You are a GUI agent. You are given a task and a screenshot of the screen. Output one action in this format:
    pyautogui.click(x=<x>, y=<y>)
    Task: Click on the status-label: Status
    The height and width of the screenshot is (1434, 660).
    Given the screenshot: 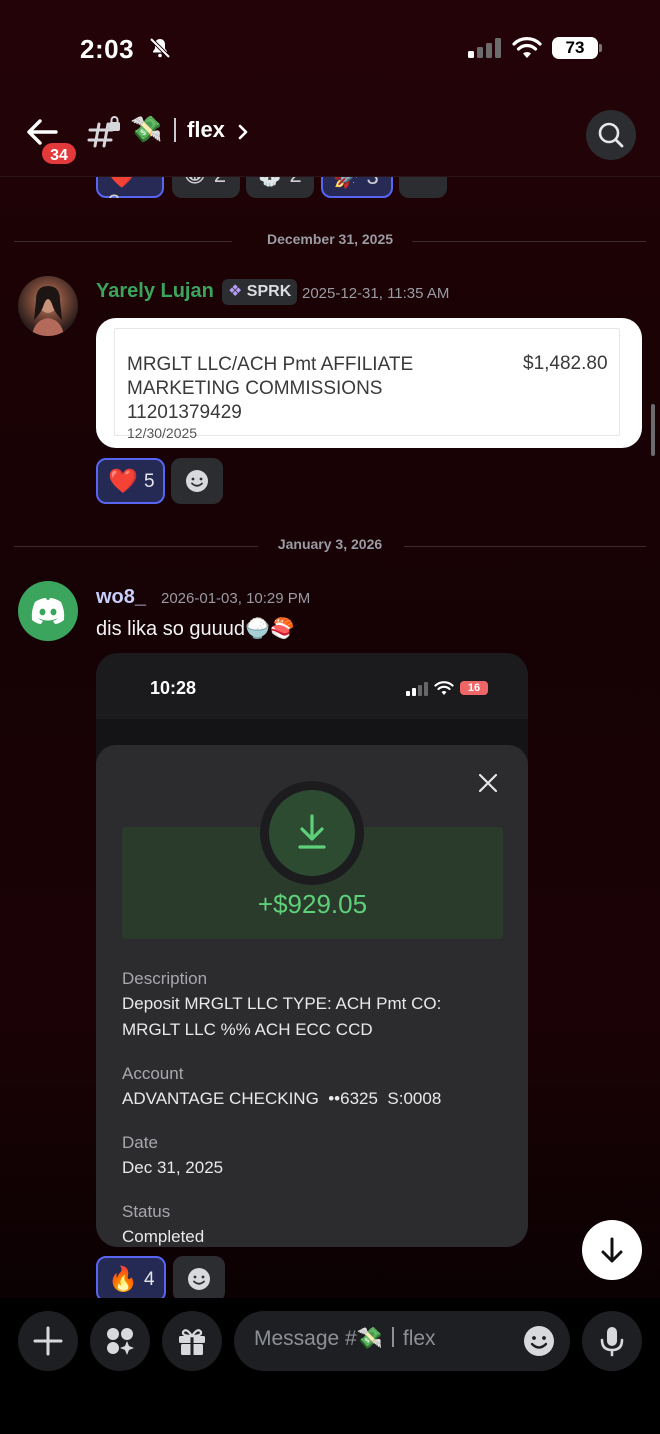 What is the action you would take?
    pyautogui.click(x=146, y=1211)
    